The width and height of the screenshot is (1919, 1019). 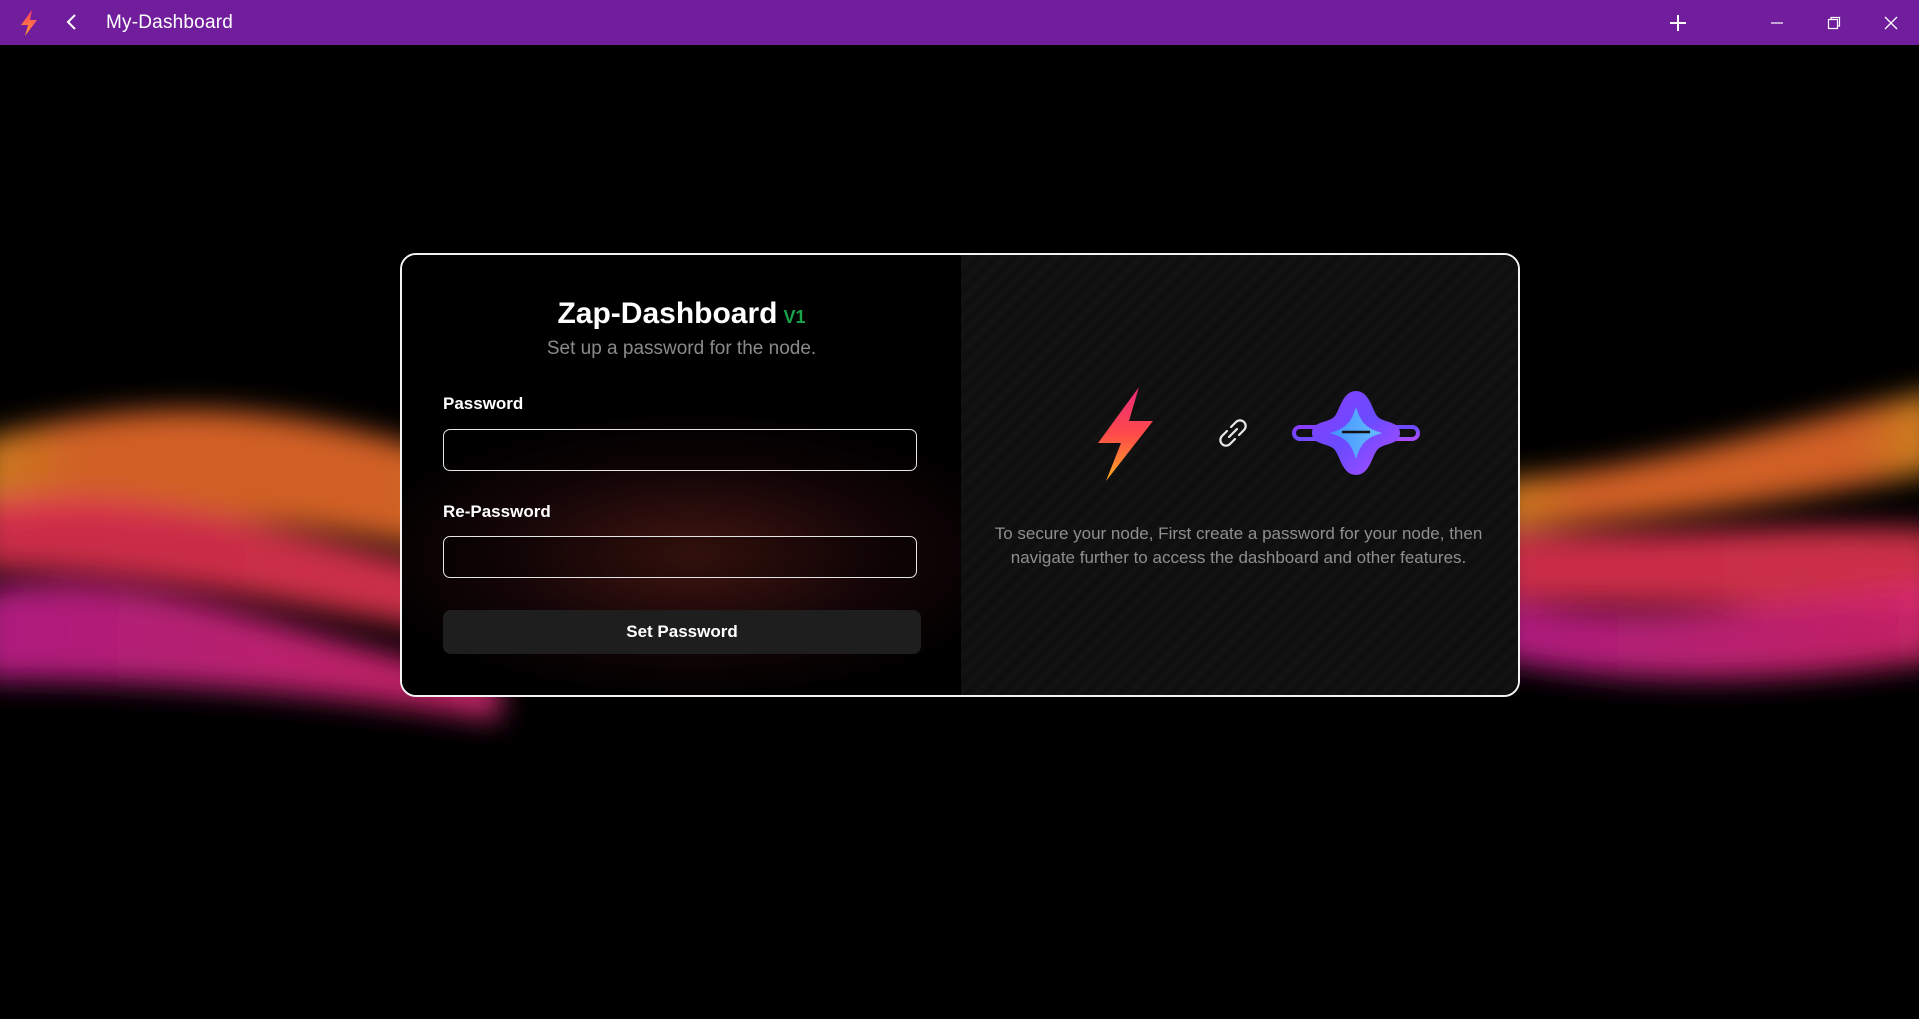 What do you see at coordinates (72, 22) in the screenshot?
I see `back-arrow-icon` at bounding box center [72, 22].